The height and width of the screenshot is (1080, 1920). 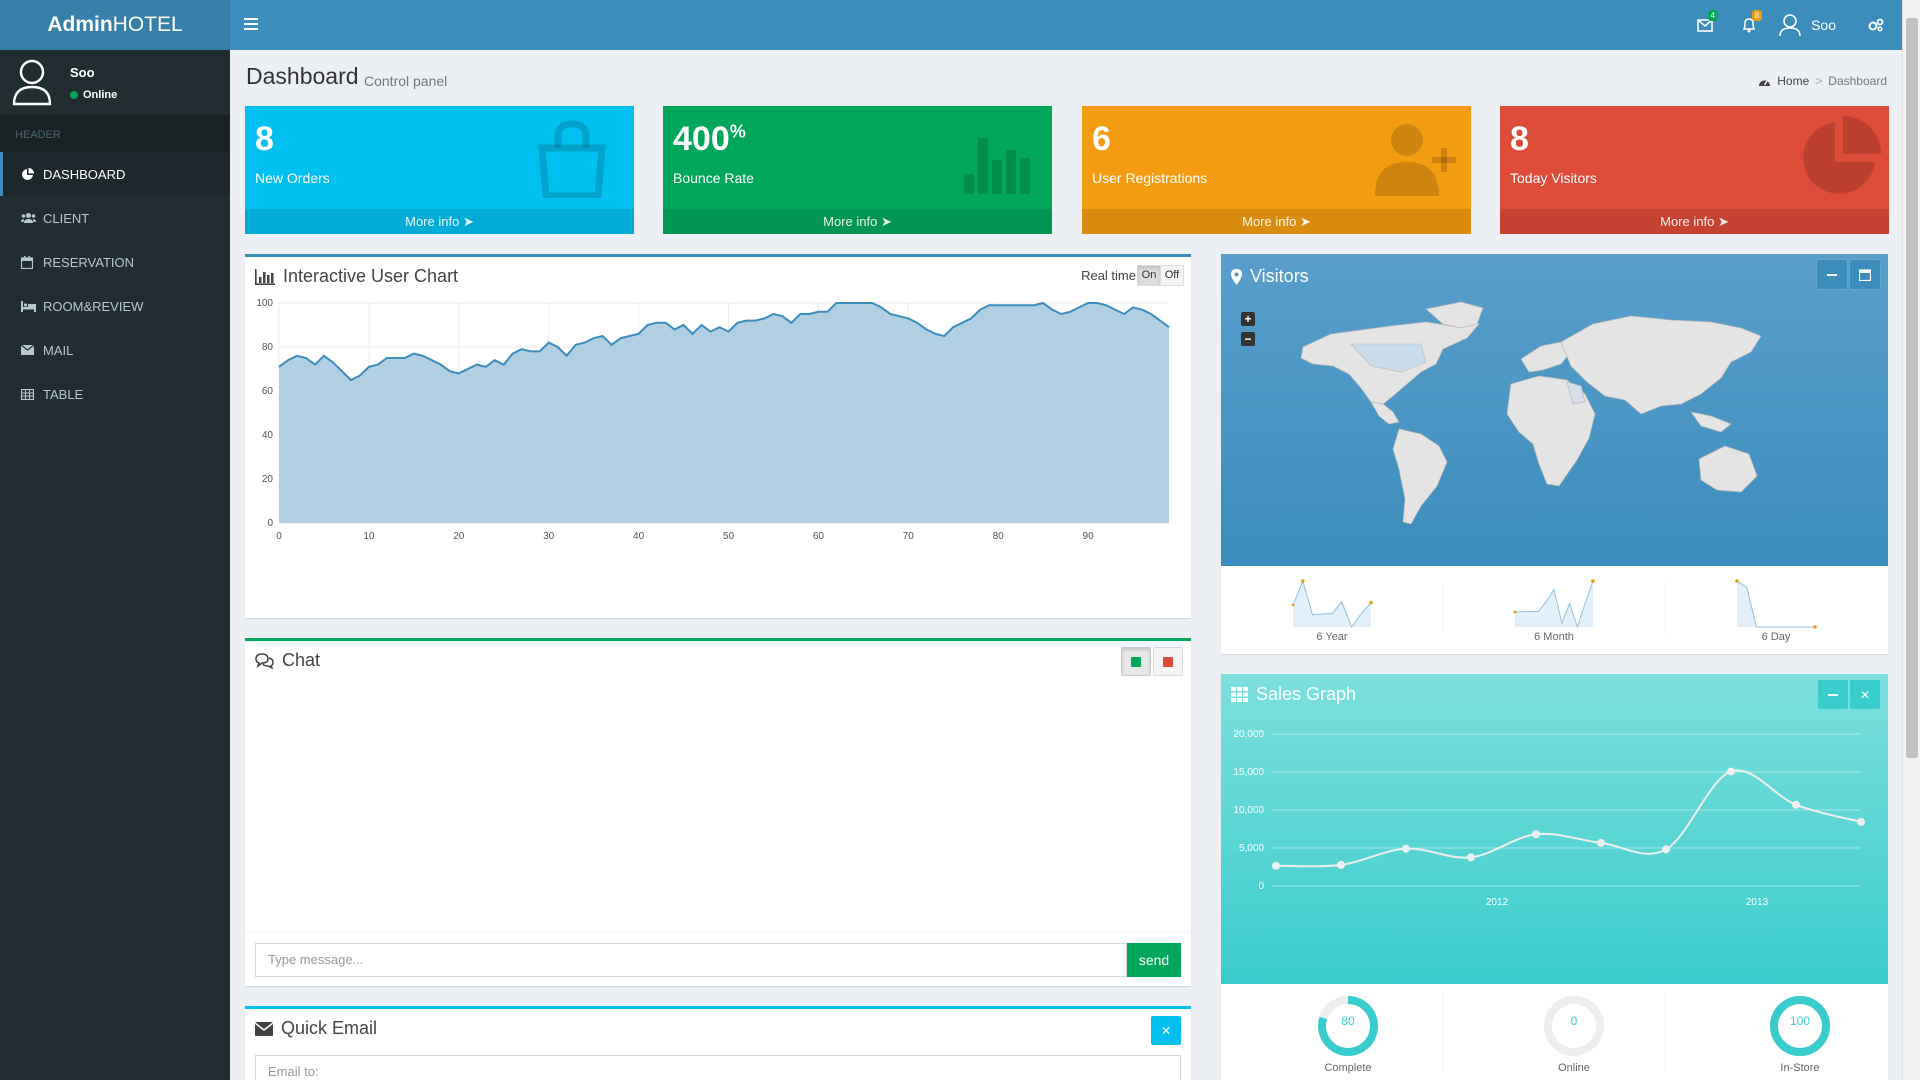 What do you see at coordinates (1793, 81) in the screenshot?
I see `breadcrumb-home-link: Home` at bounding box center [1793, 81].